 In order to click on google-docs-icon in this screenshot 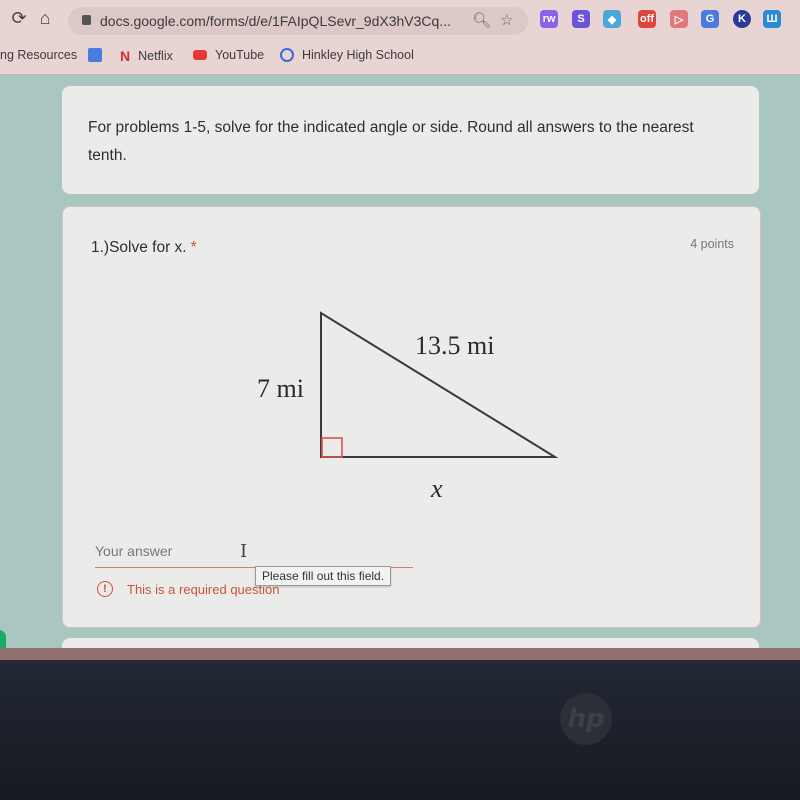, I will do `click(95, 55)`.